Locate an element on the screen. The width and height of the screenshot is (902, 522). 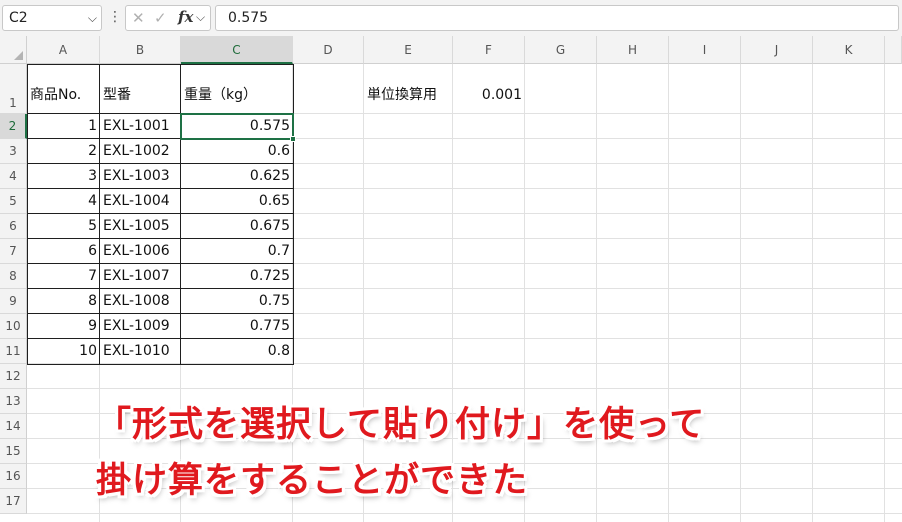
column-header-g: G is located at coordinates (561, 50).